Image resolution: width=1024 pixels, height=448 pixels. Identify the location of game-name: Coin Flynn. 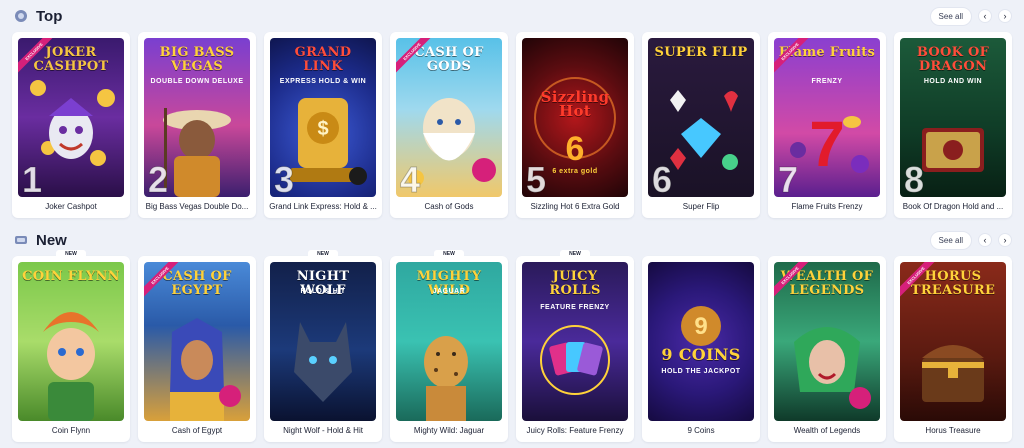
(71, 432).